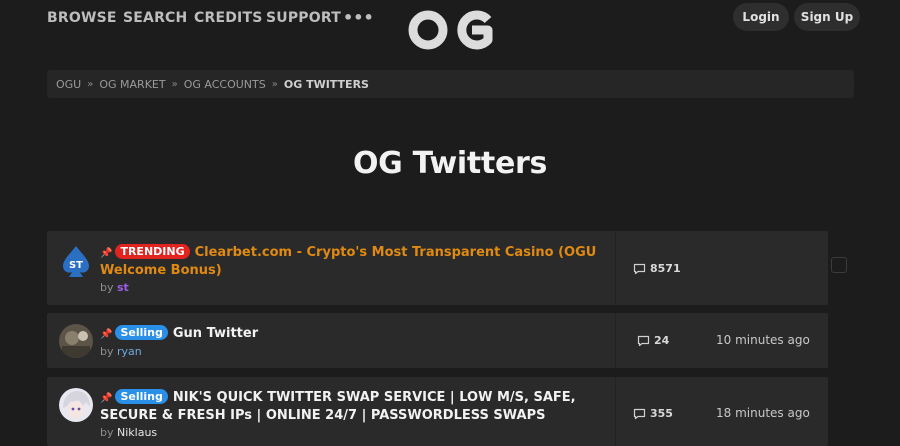 Image resolution: width=900 pixels, height=446 pixels. Describe the element at coordinates (358, 17) in the screenshot. I see `more-menu-icon: •••` at that location.